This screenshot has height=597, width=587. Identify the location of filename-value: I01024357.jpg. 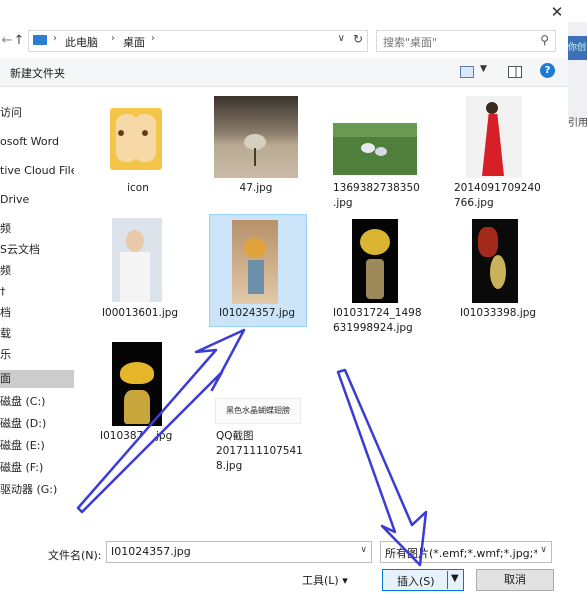
(151, 551).